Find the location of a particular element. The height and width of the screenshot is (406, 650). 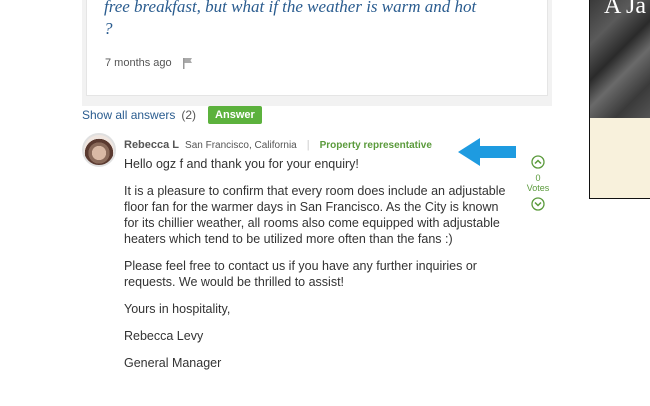

vote-label: Votes is located at coordinates (538, 188).